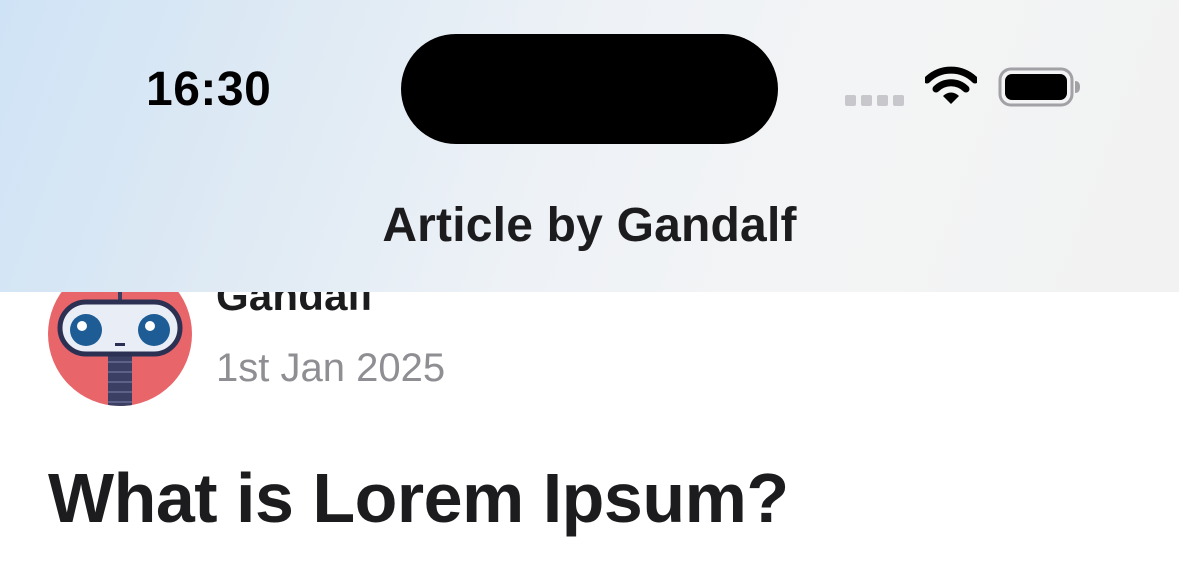 The image size is (1179, 576). What do you see at coordinates (589, 225) in the screenshot?
I see `nav-title: Article by Gandalf` at bounding box center [589, 225].